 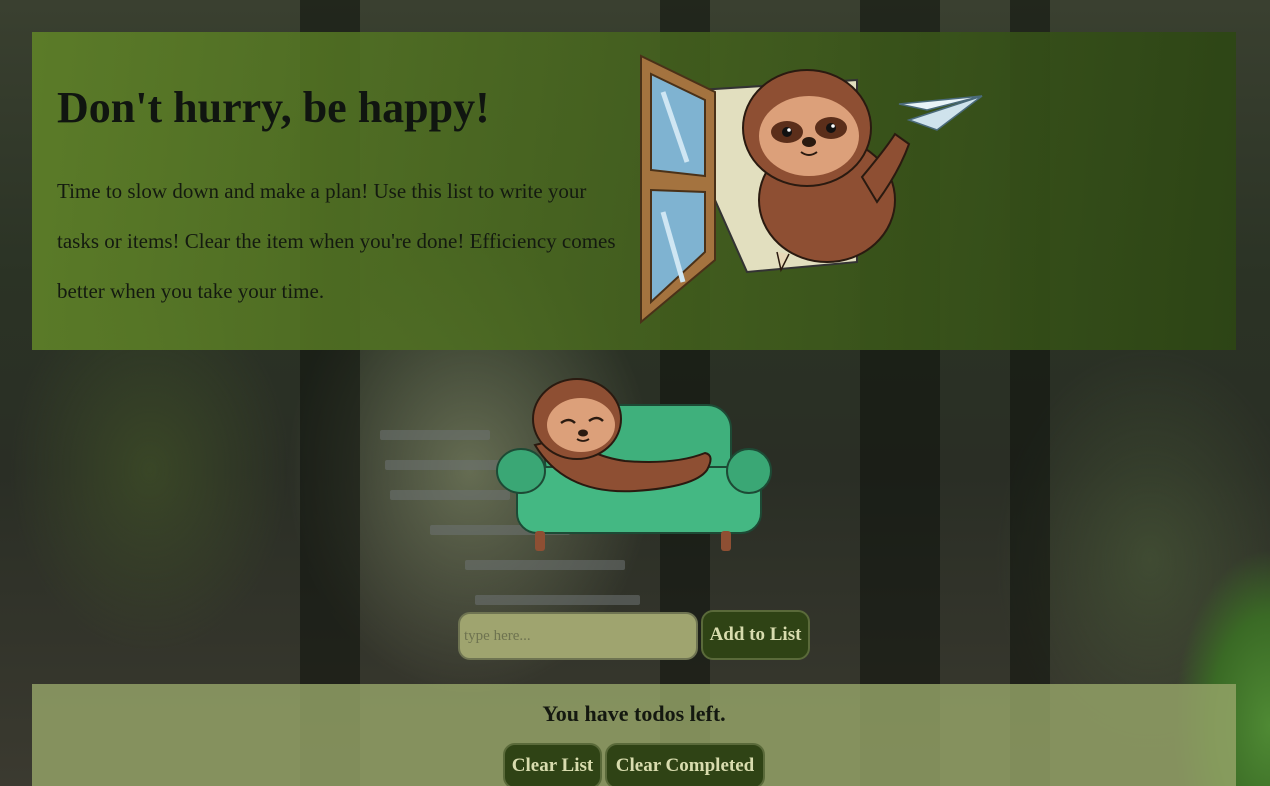 I want to click on sloth-couch-illustration, so click(x=634, y=464).